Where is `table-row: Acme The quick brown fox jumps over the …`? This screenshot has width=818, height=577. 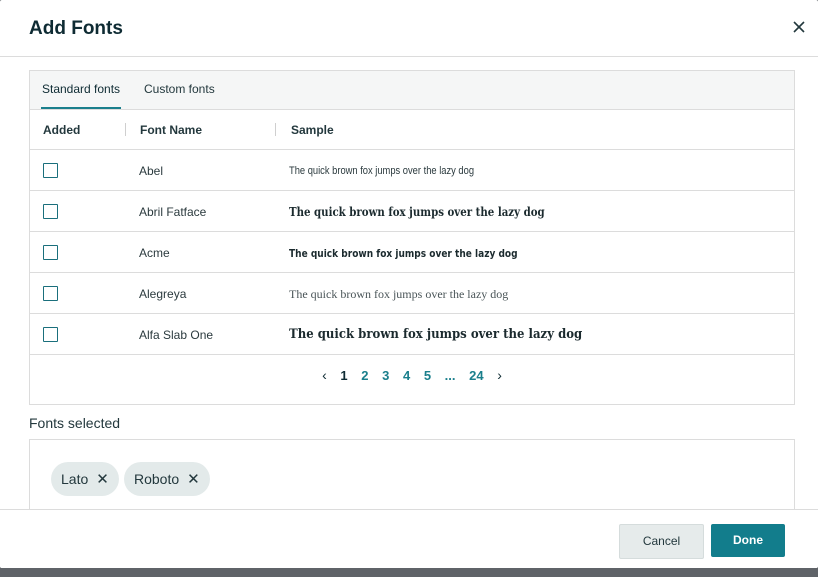
table-row: Acme The quick brown fox jumps over the … is located at coordinates (412, 252).